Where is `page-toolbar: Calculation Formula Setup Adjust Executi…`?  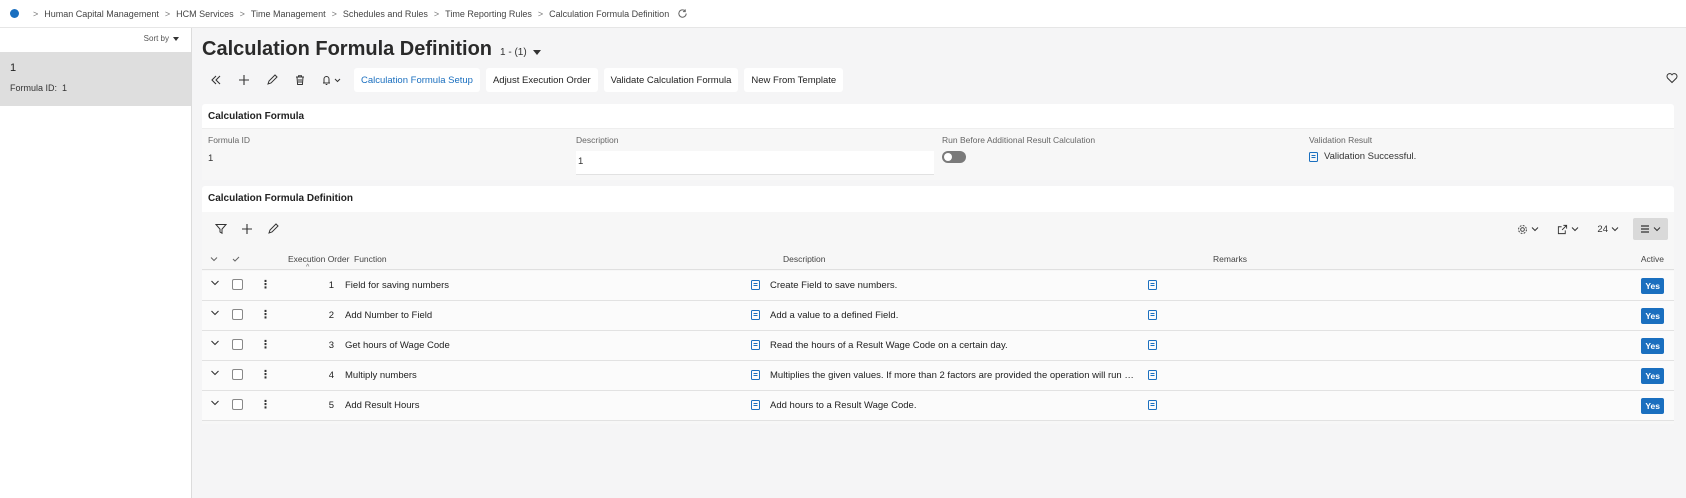 page-toolbar: Calculation Formula Setup Adjust Executi… is located at coordinates (523, 80).